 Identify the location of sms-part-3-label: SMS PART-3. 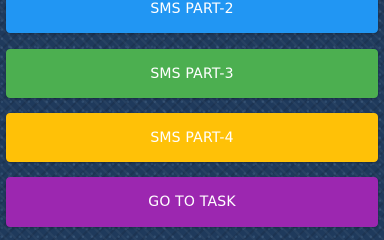
(192, 73).